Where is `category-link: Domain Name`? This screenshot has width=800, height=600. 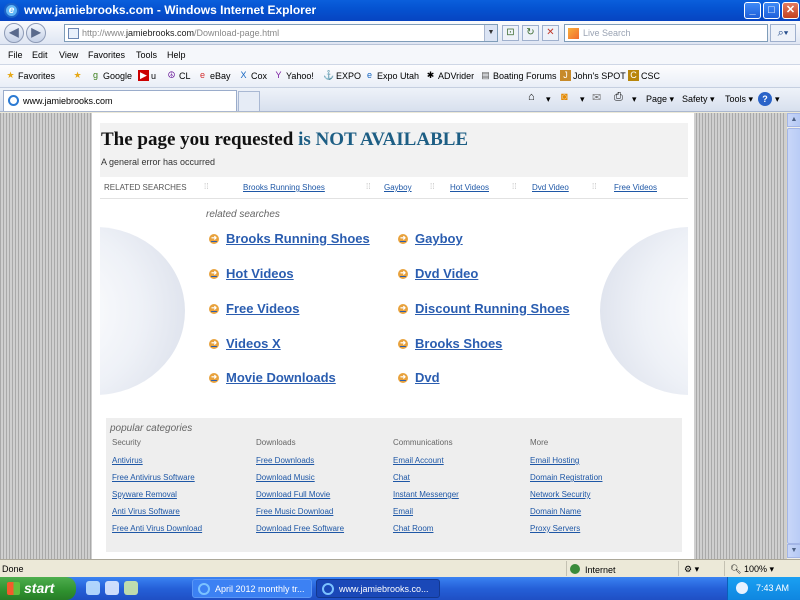
category-link: Domain Name is located at coordinates (566, 515).